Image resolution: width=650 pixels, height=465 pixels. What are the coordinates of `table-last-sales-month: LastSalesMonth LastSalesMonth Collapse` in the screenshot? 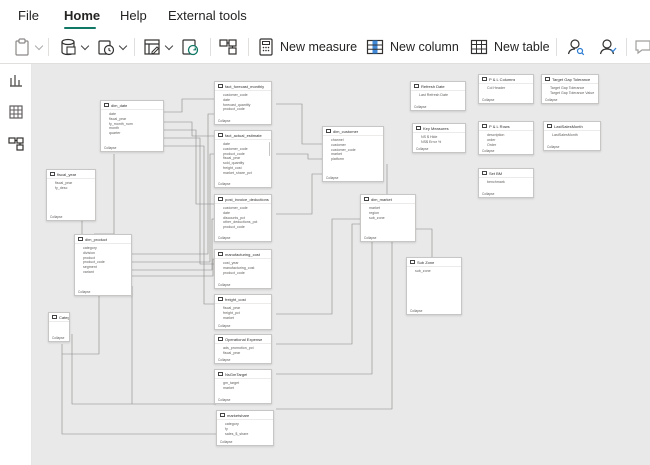 It's located at (572, 136).